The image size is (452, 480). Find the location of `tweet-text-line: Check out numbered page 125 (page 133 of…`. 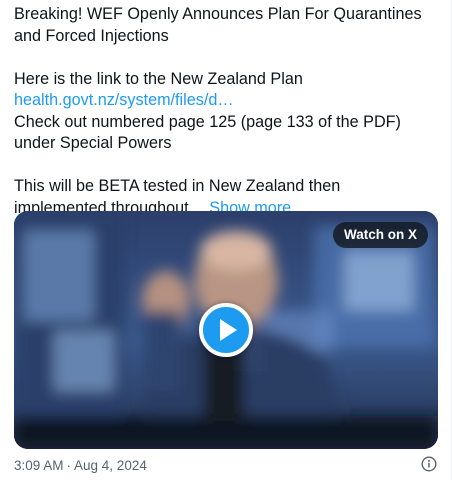

tweet-text-line: Check out numbered page 125 (page 133 of… is located at coordinates (207, 121).